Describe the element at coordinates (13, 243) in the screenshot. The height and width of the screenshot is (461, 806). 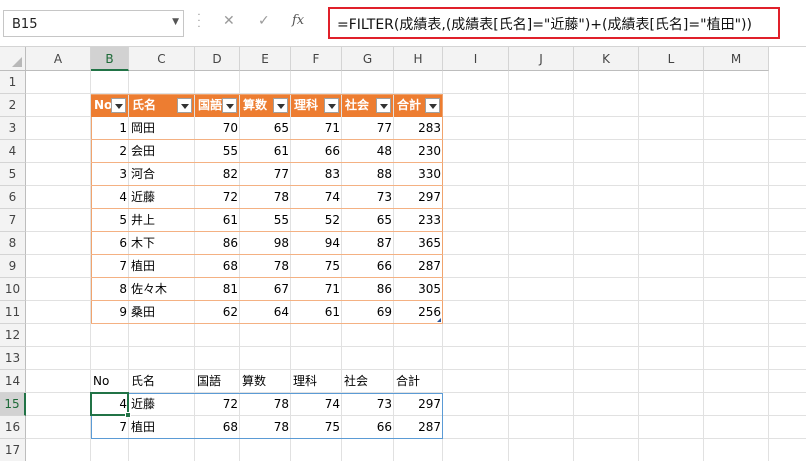
I see `row-header-8: 8` at that location.